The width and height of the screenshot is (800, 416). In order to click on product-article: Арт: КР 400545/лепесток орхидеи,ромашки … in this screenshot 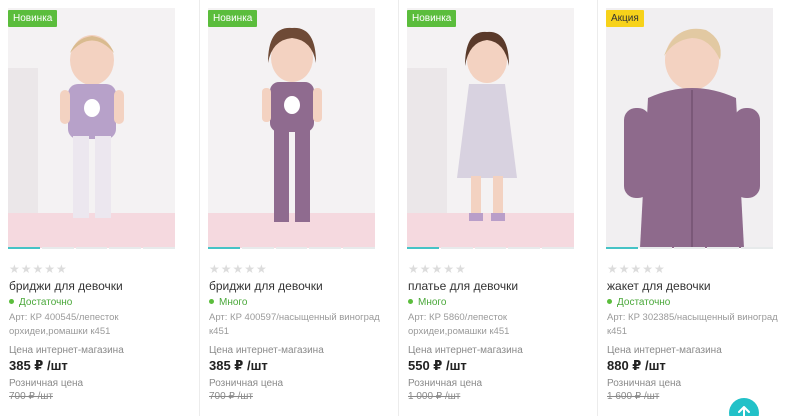, I will do `click(64, 324)`.